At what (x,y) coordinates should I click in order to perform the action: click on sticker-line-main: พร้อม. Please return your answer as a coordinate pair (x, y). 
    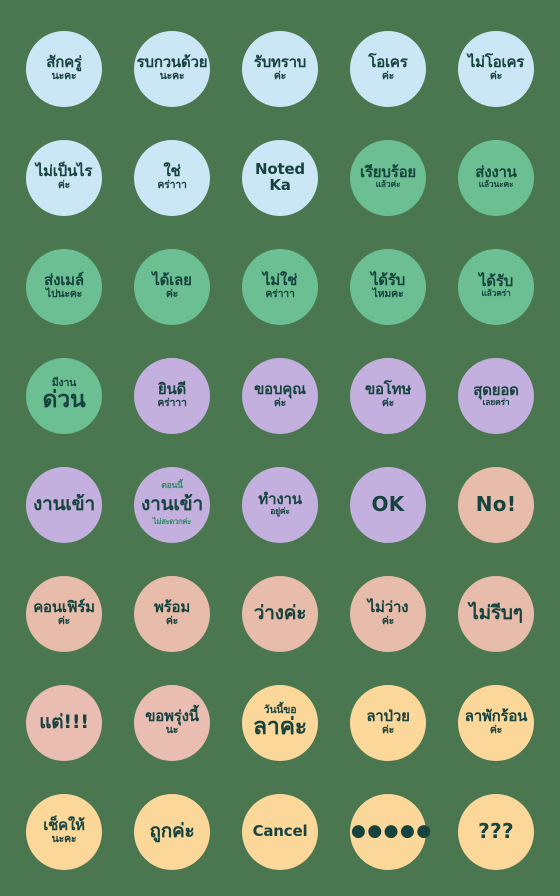
    Looking at the image, I should click on (172, 607).